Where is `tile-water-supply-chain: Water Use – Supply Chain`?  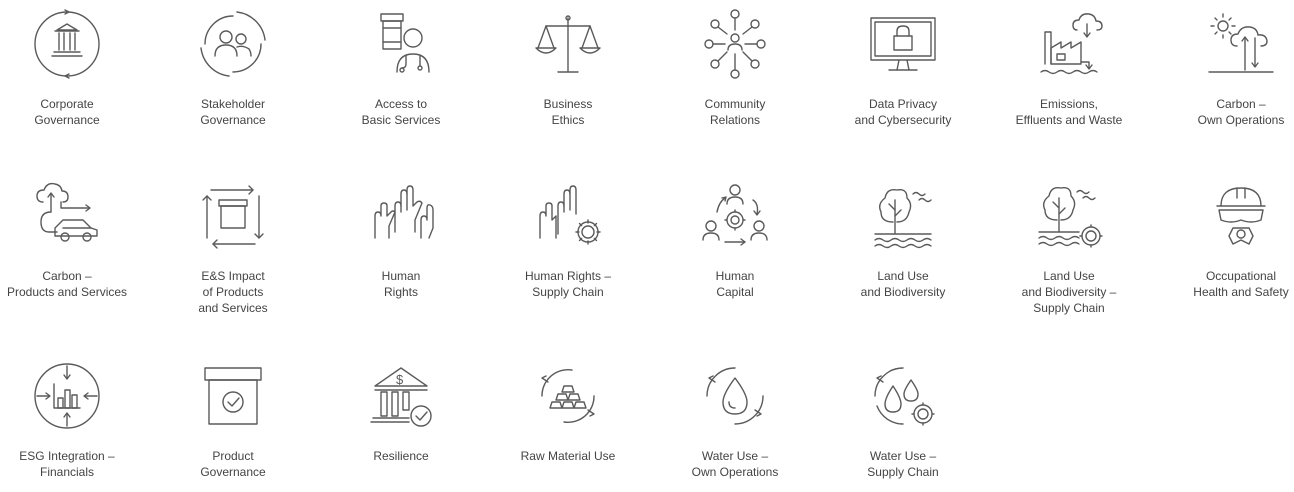
tile-water-supply-chain: Water Use – Supply Chain is located at coordinates (903, 418).